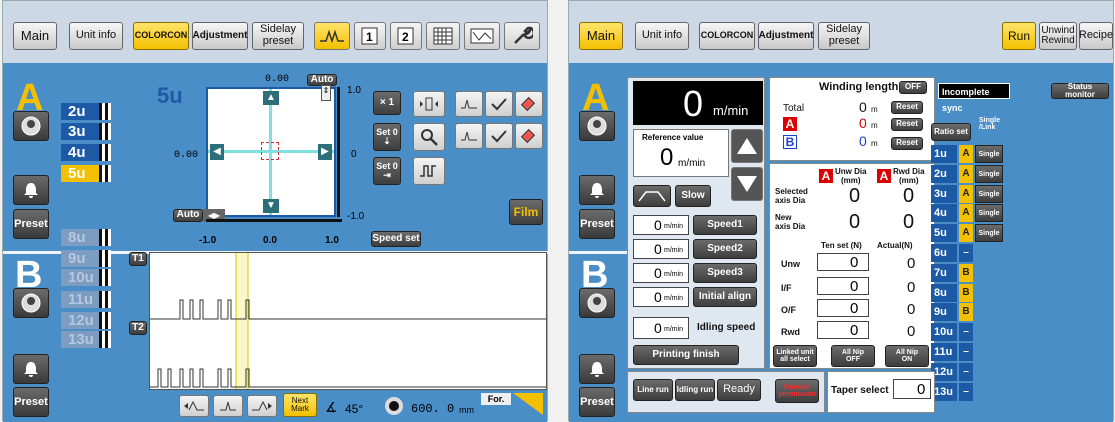 Image resolution: width=1115 pixels, height=422 pixels. What do you see at coordinates (80, 339) in the screenshot?
I see `unit-13u: 13u` at bounding box center [80, 339].